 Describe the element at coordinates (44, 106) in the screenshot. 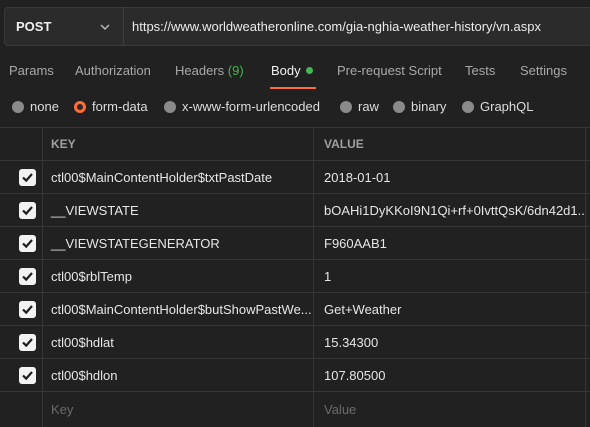

I see `radio-label: none` at that location.